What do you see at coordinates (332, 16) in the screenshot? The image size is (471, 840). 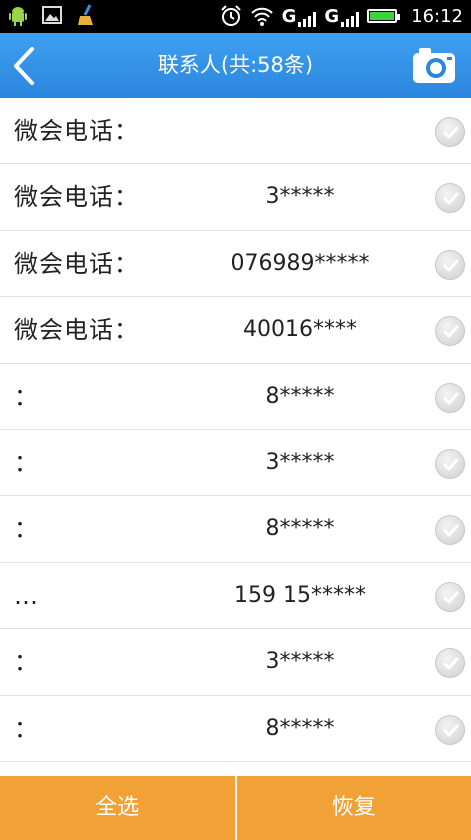 I see `signal-2-label: G` at bounding box center [332, 16].